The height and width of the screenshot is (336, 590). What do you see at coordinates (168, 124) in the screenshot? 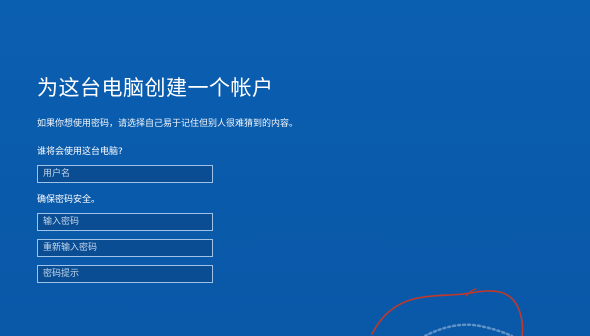
I see `password-advice-text: 如果你想使用密码，请选择自己易于记住但别人很难猜到的内容。` at bounding box center [168, 124].